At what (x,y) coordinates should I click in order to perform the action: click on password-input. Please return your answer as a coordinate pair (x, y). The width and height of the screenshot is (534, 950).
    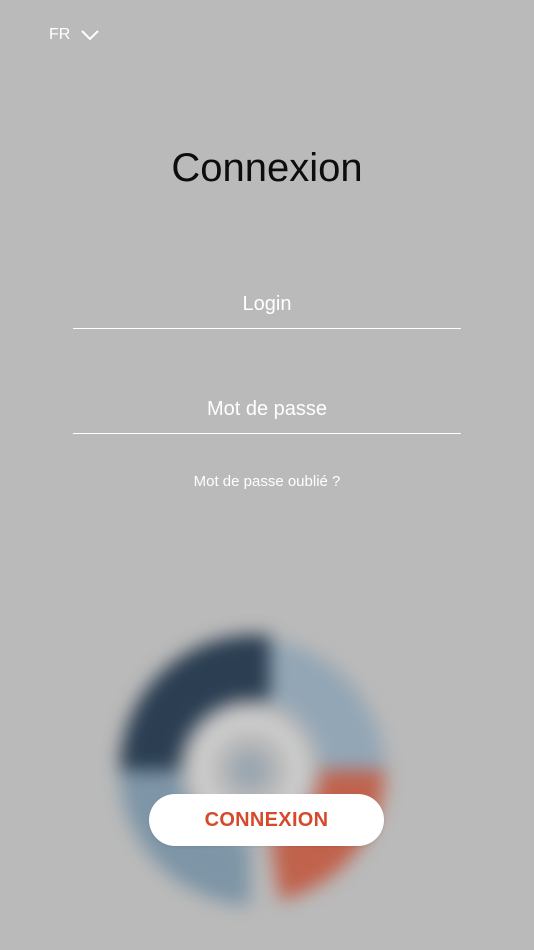
    Looking at the image, I should click on (267, 409).